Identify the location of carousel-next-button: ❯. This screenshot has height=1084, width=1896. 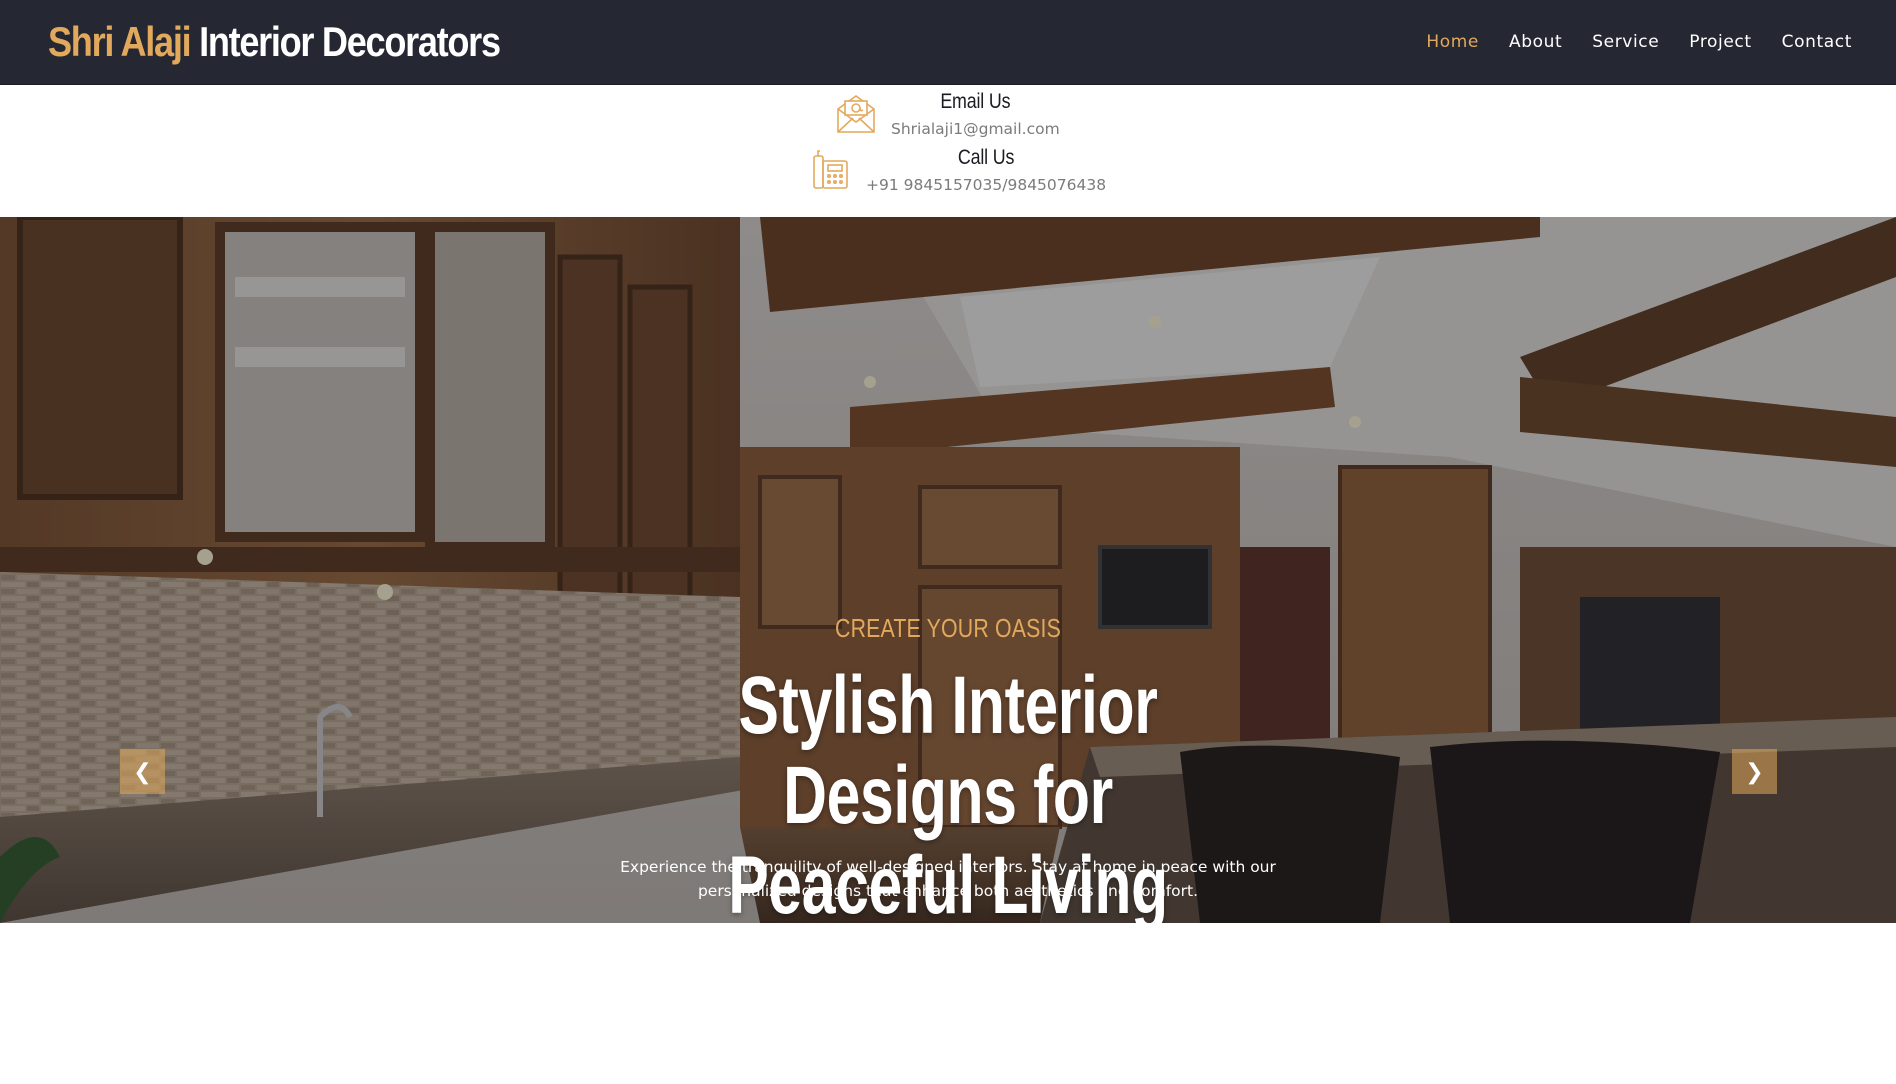
(1754, 771).